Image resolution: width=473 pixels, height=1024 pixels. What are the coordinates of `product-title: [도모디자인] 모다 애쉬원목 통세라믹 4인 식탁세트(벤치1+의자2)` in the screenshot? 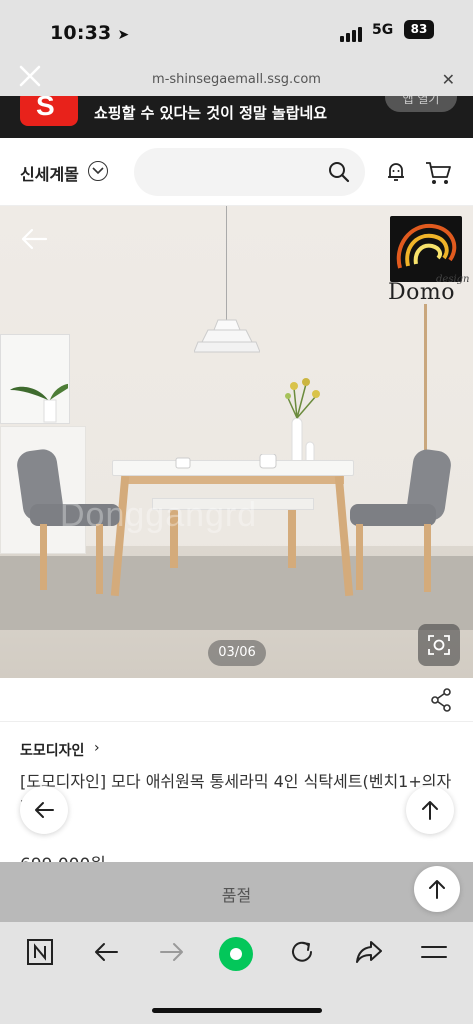 It's located at (236, 793).